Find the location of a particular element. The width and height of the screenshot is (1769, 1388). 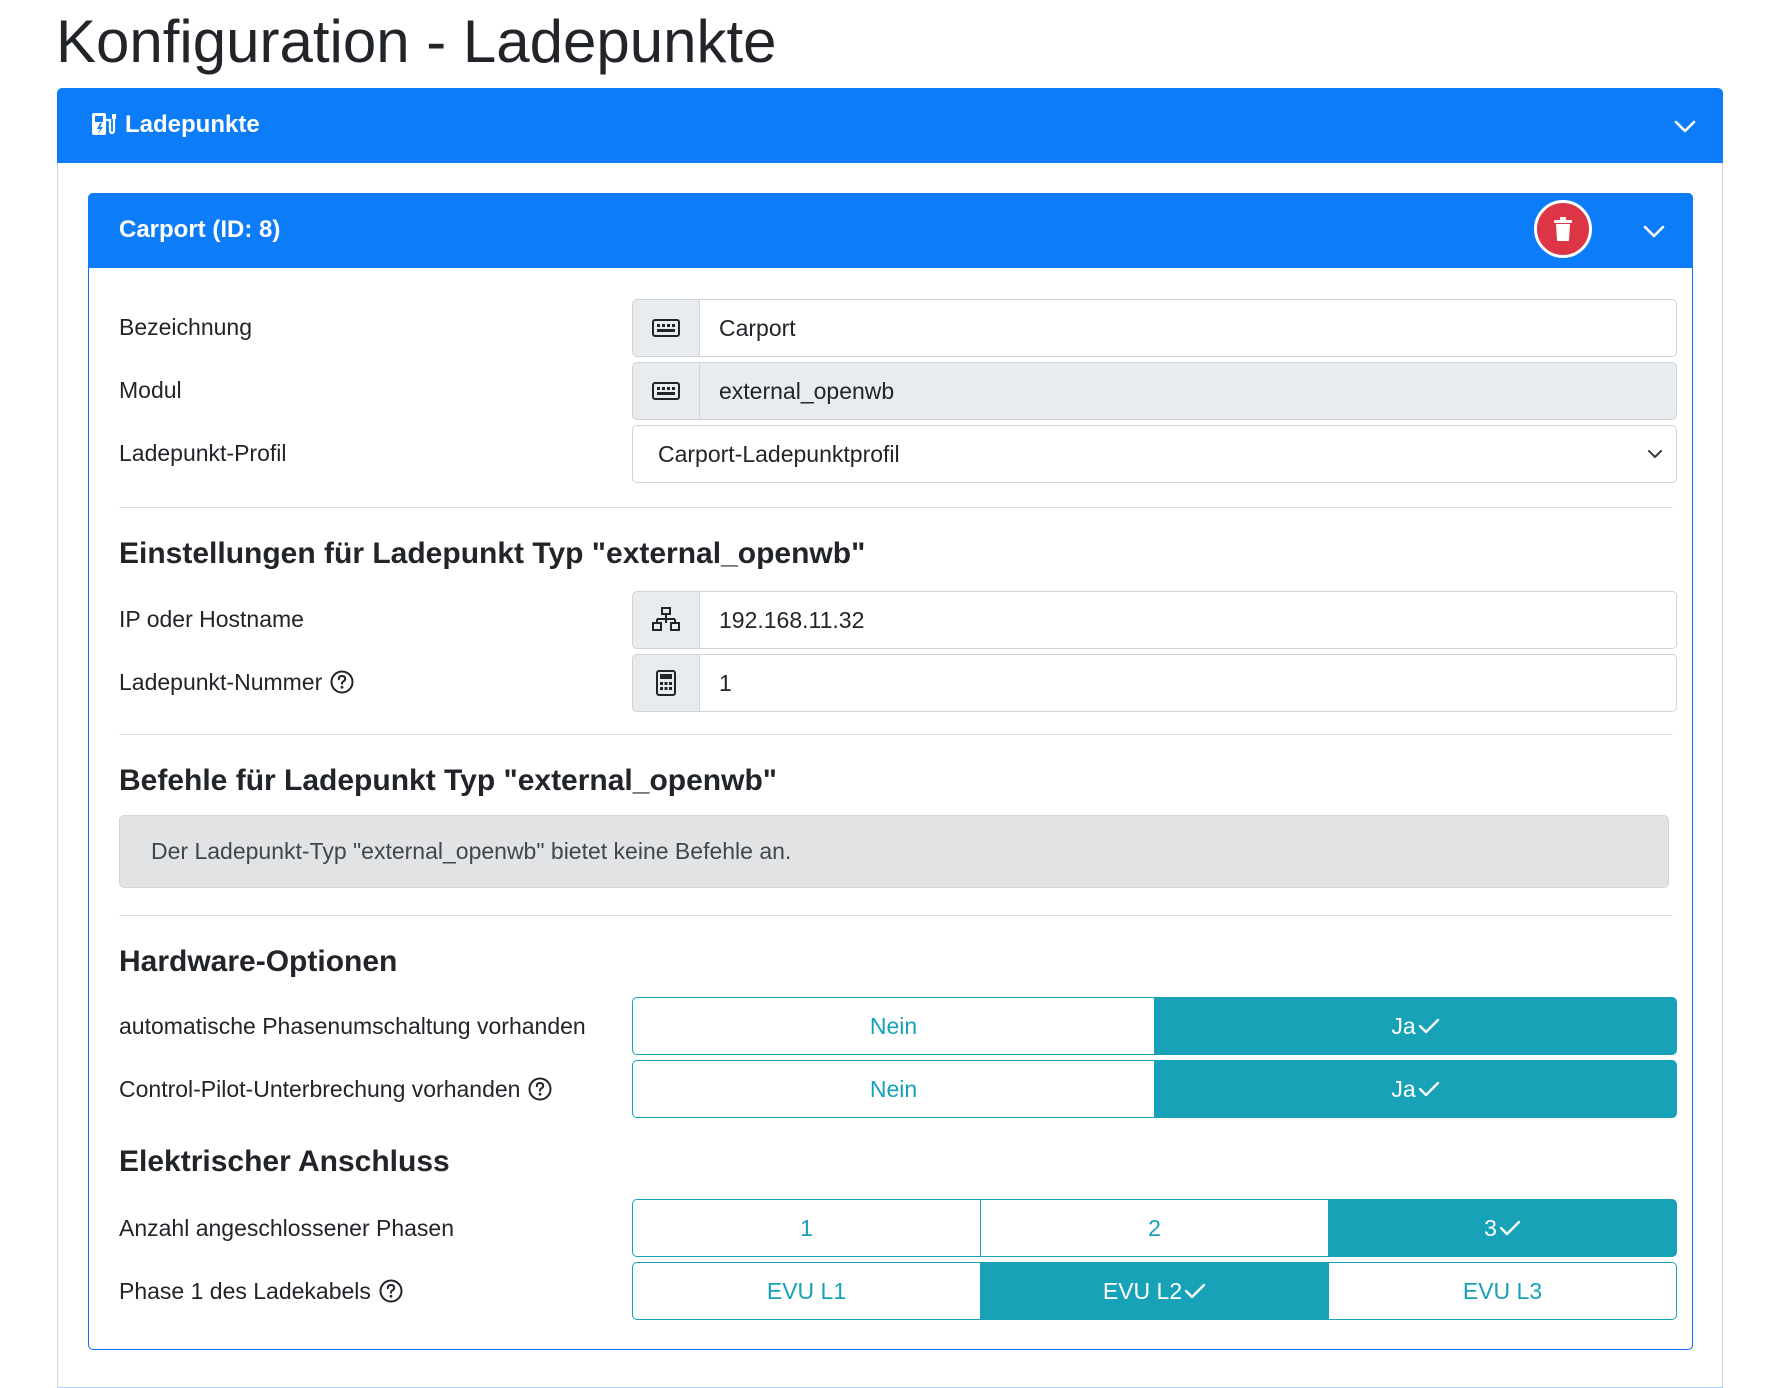

chargepoint-card-header: Carport (ID: 8) is located at coordinates (890, 230).